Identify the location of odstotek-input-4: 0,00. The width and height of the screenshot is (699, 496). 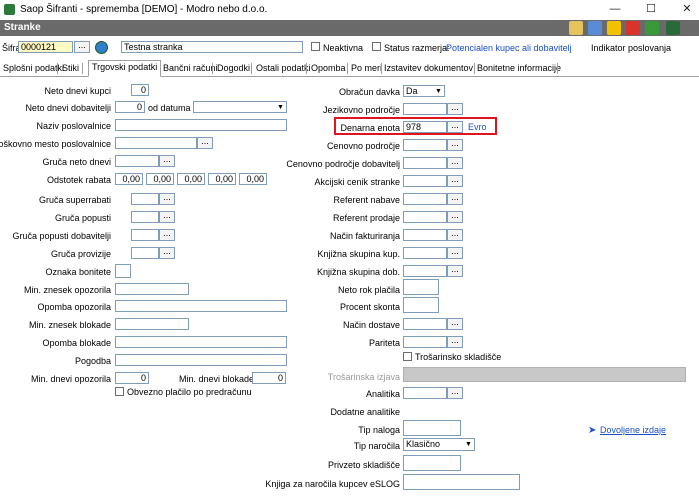
(222, 179).